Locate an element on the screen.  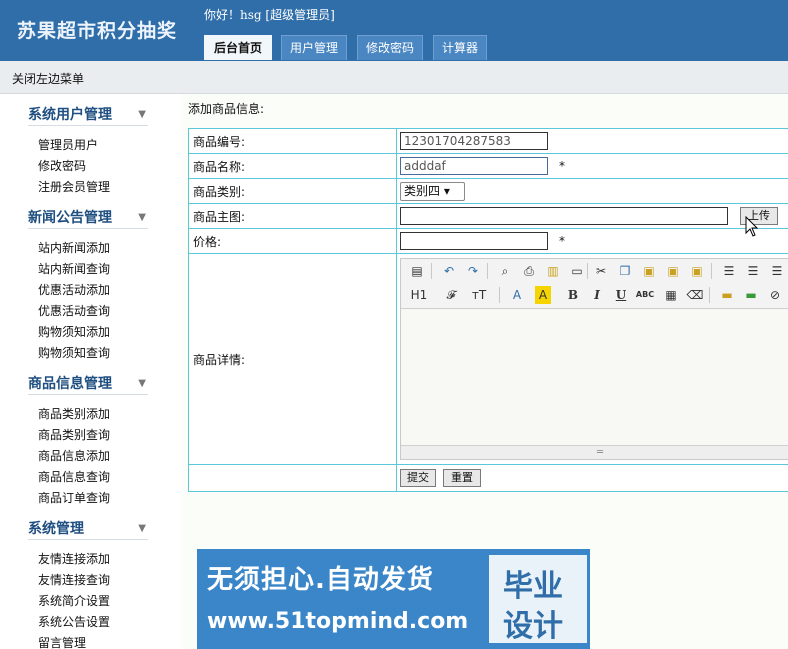
menu-head-label: 新闻公告管理 is located at coordinates (70, 218).